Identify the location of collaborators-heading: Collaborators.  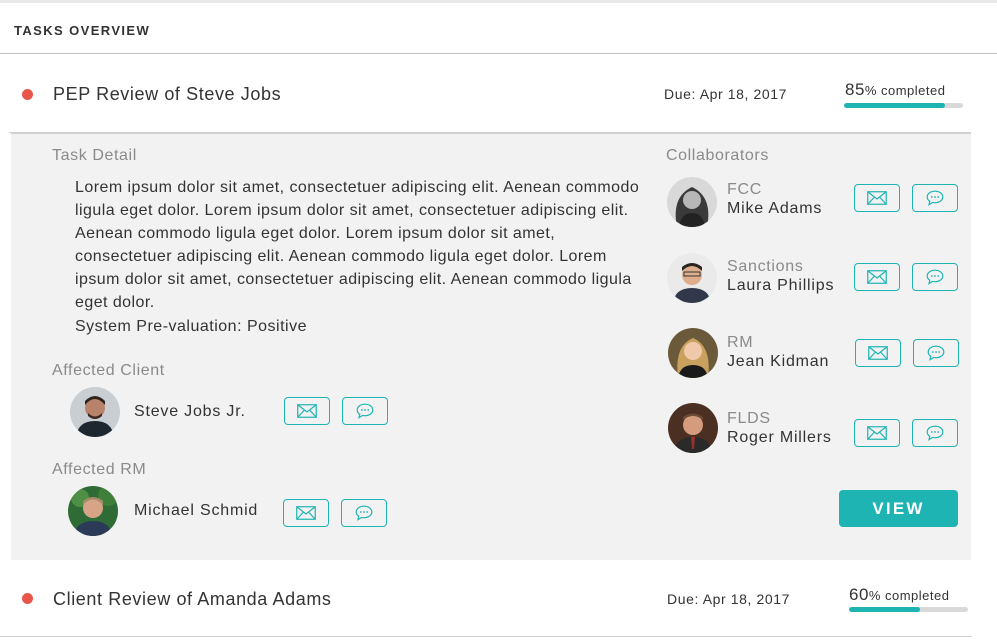
(717, 155).